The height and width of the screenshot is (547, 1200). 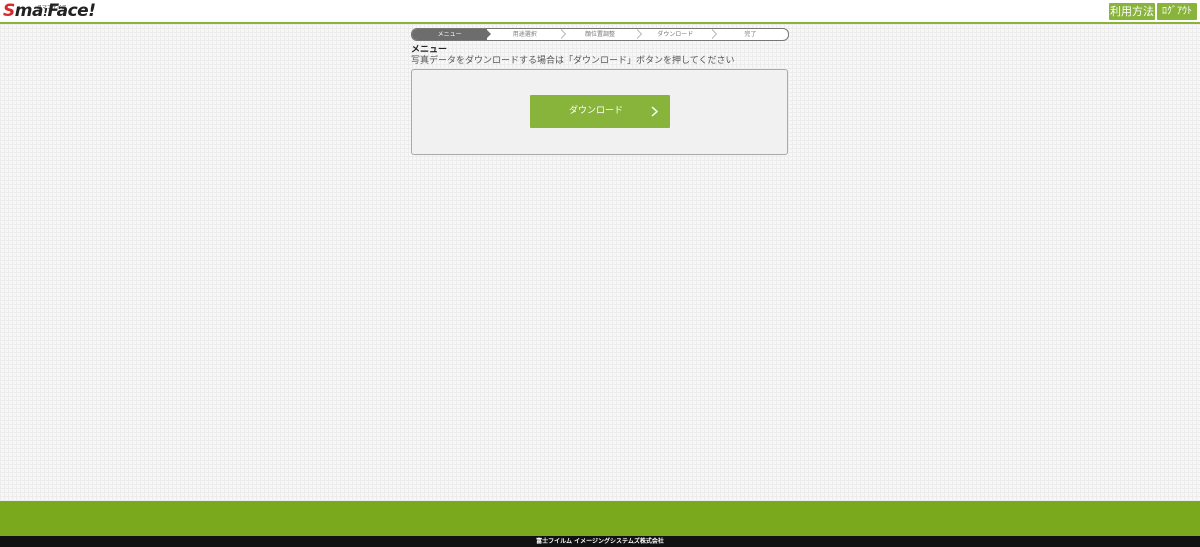 I want to click on step-purpose: 用途選択, so click(x=527, y=34).